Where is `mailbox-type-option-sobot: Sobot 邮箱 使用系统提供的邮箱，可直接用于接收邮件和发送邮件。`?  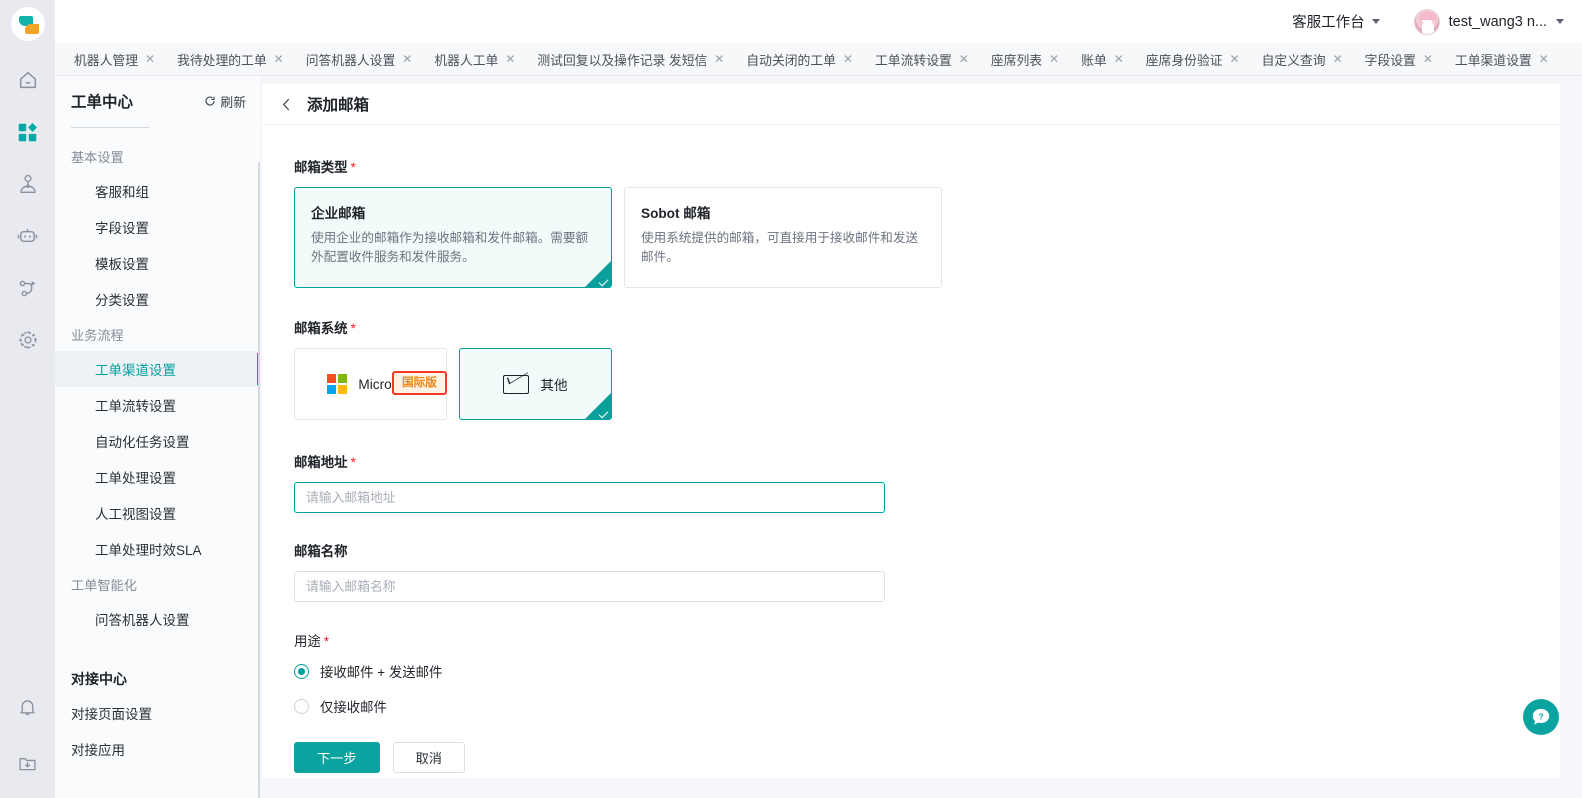 mailbox-type-option-sobot: Sobot 邮箱 使用系统提供的邮箱，可直接用于接收邮件和发送邮件。 is located at coordinates (783, 237).